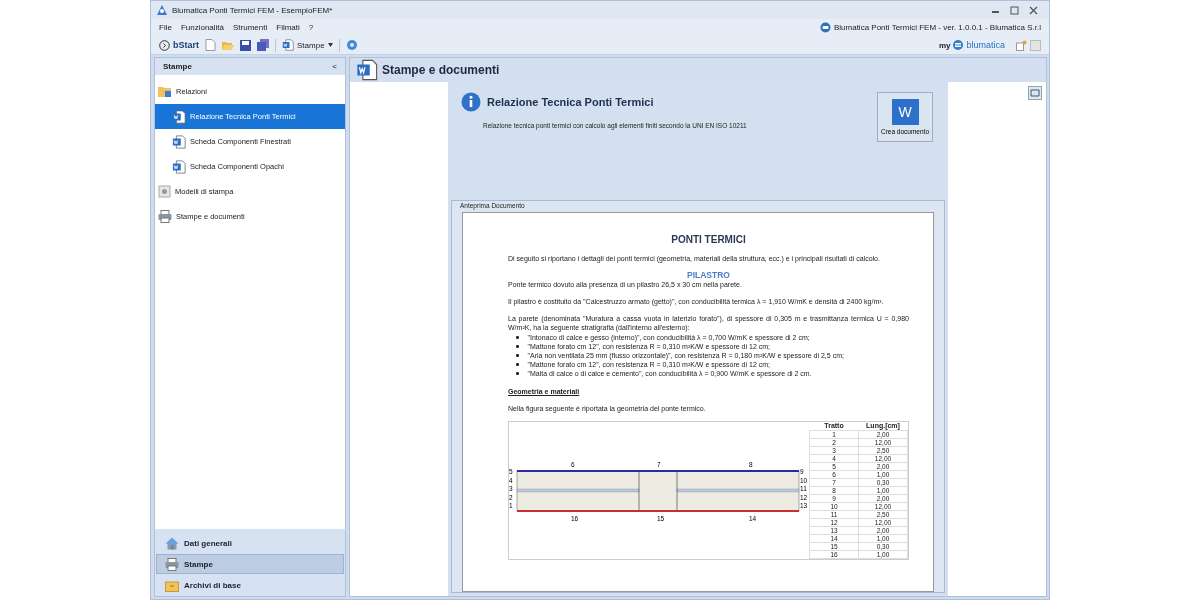 This screenshot has width=1200, height=600. Describe the element at coordinates (958, 45) in the screenshot. I see `brand-logo-icon` at that location.